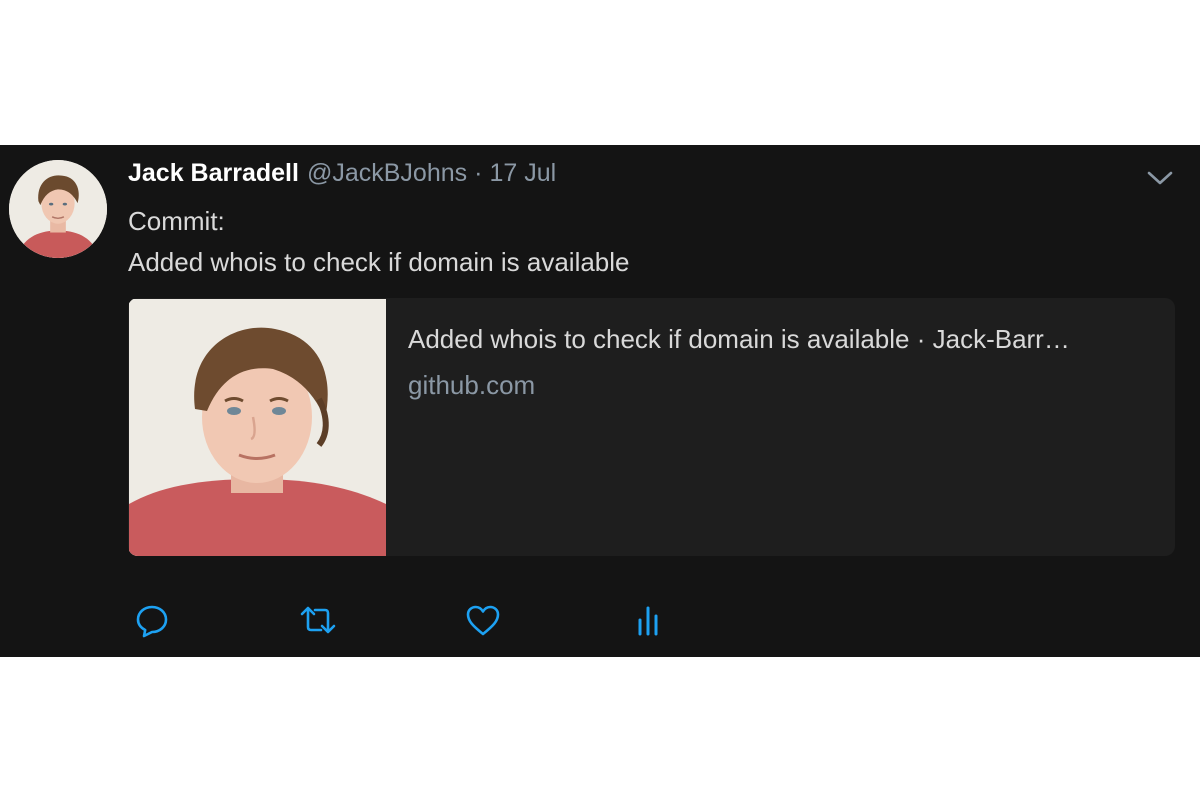 The width and height of the screenshot is (1200, 800). I want to click on tweet-header: Jack Barradell @JackBJohns · 17 Jul, so click(342, 176).